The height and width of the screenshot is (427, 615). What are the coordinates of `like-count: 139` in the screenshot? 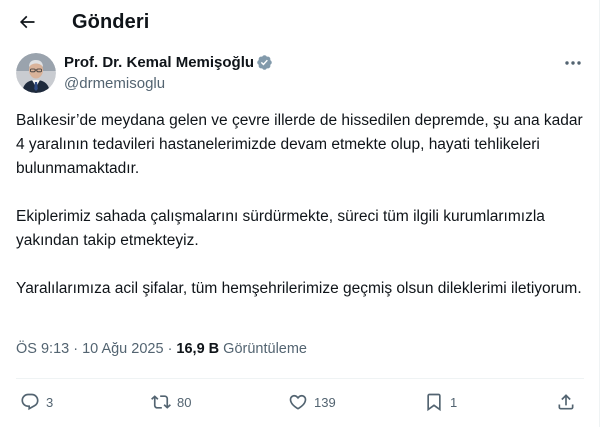 It's located at (325, 402).